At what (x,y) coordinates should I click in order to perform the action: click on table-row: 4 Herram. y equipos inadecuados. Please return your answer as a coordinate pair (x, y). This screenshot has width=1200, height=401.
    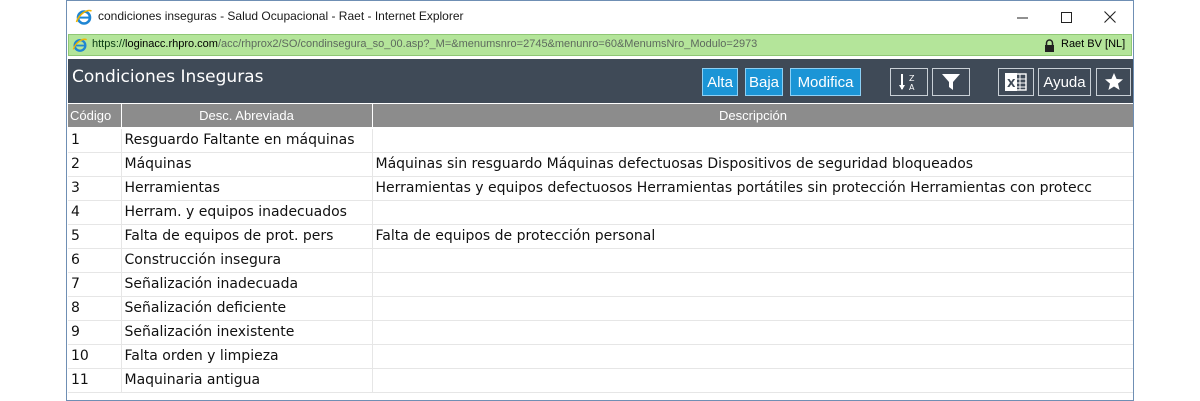
    Looking at the image, I should click on (600, 212).